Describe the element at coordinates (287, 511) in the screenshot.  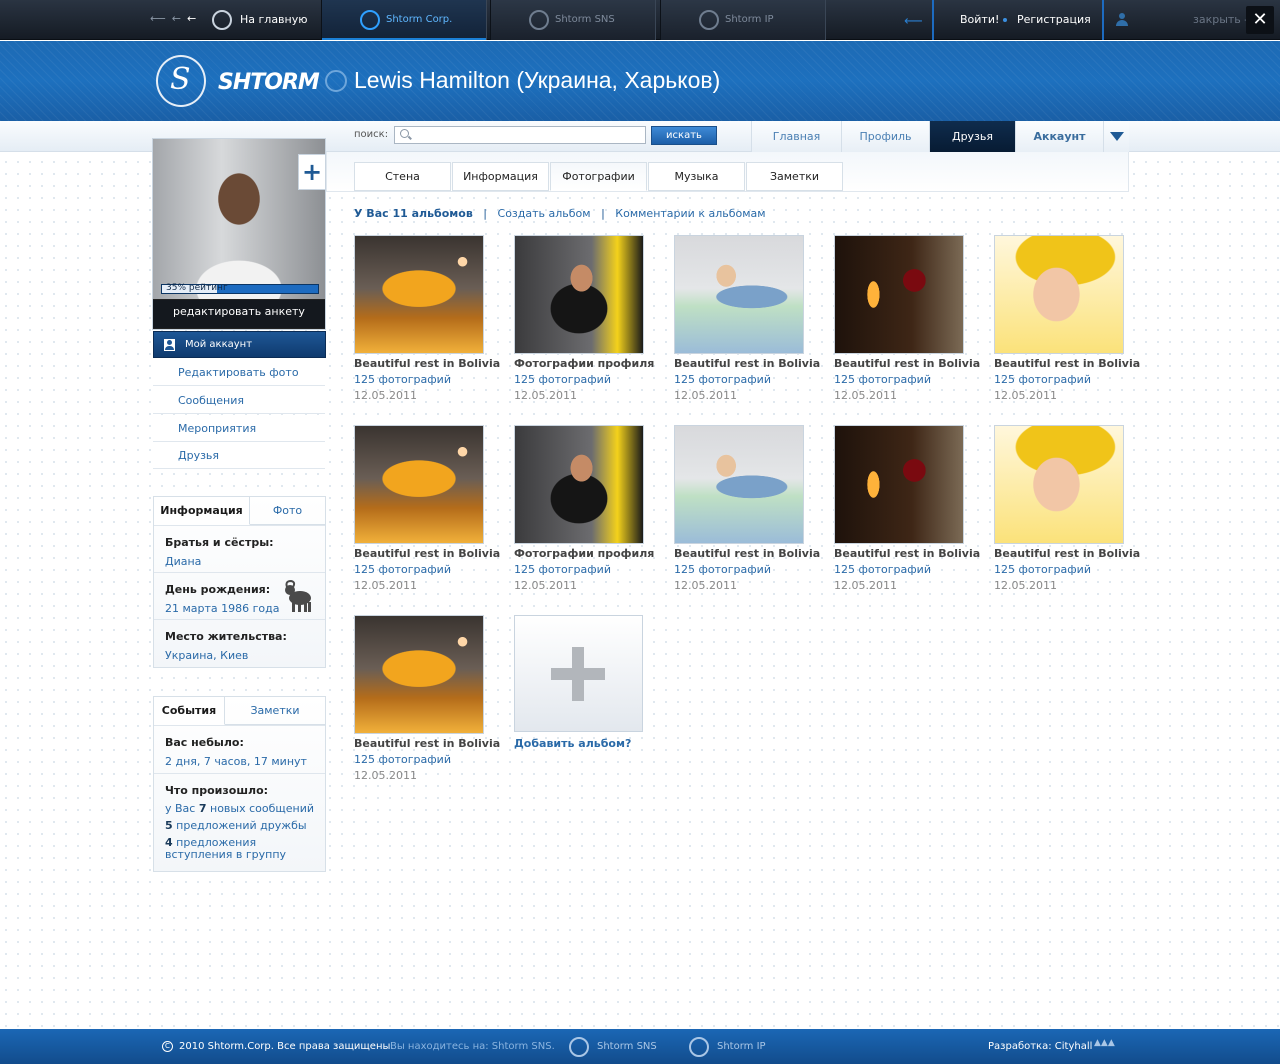
I see `tab-photo: Фото` at that location.